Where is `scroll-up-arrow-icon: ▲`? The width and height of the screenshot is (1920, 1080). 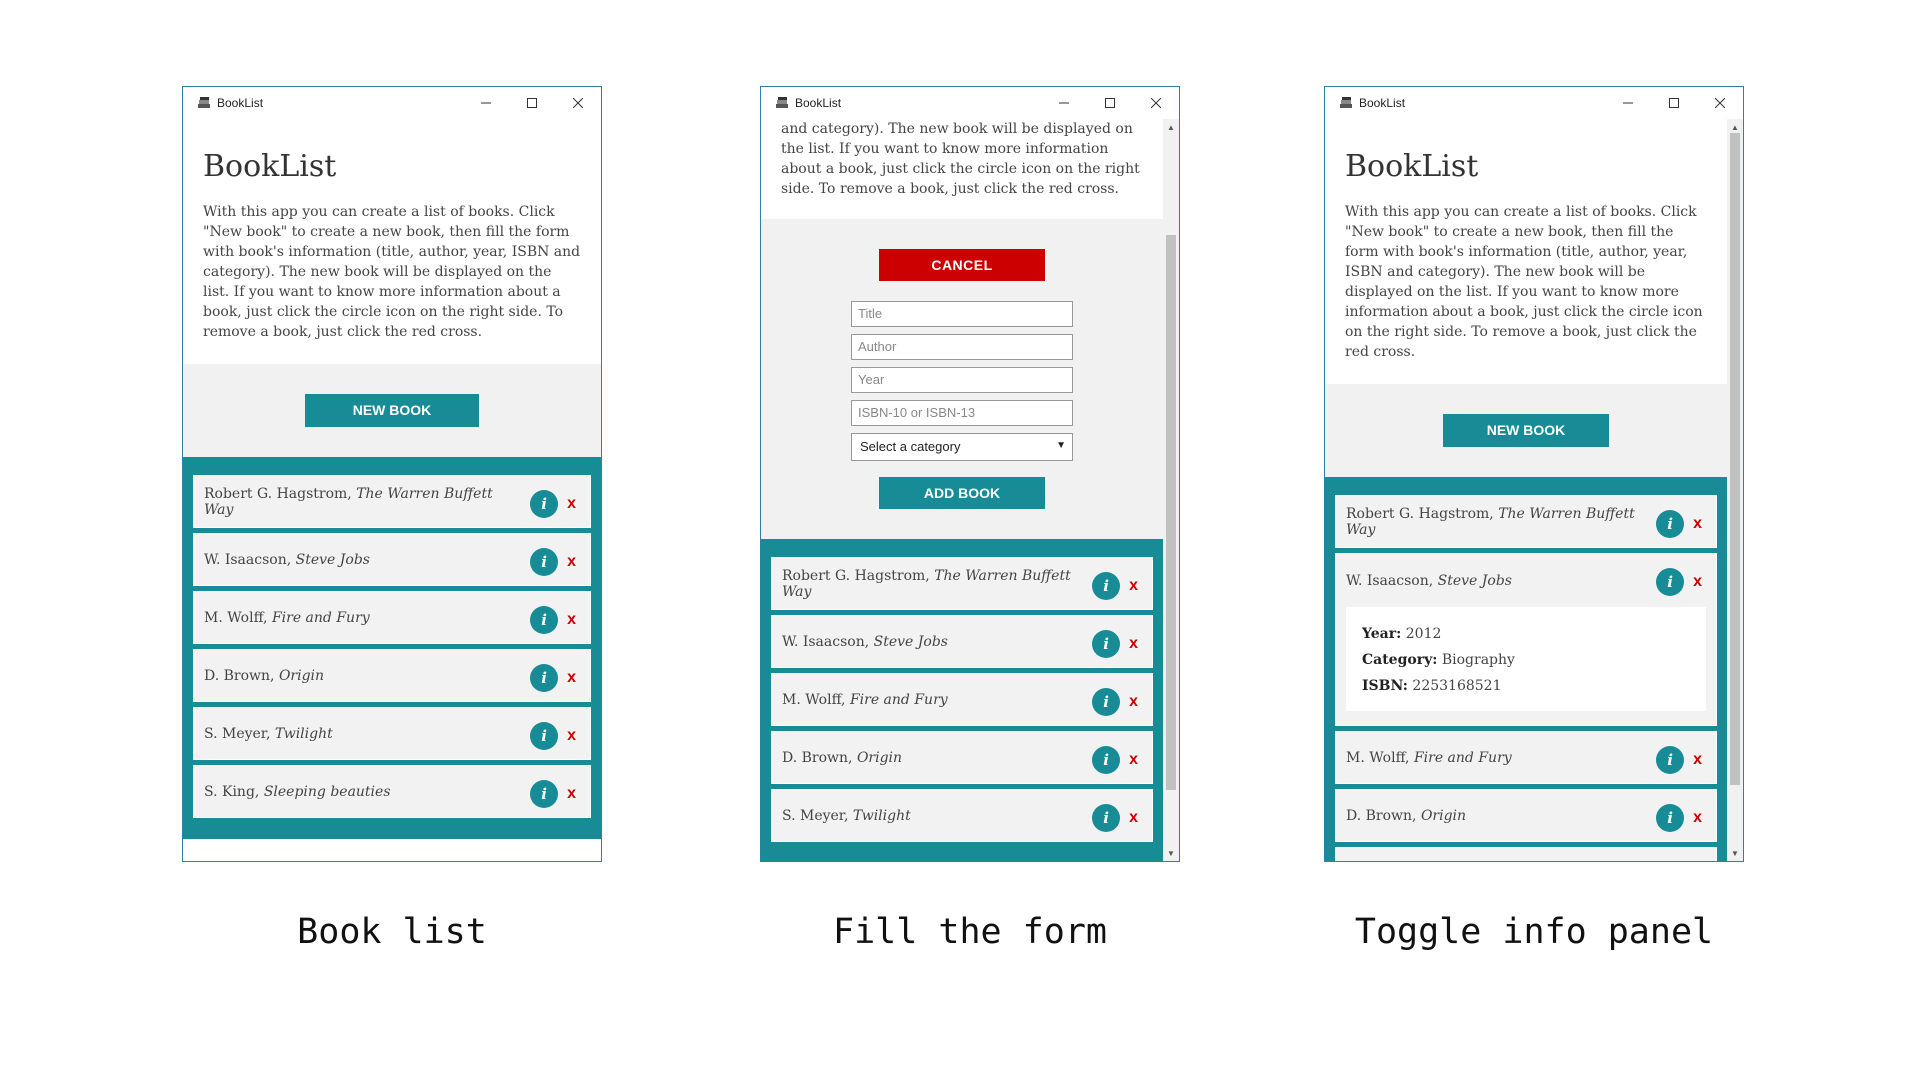 scroll-up-arrow-icon: ▲ is located at coordinates (1171, 127).